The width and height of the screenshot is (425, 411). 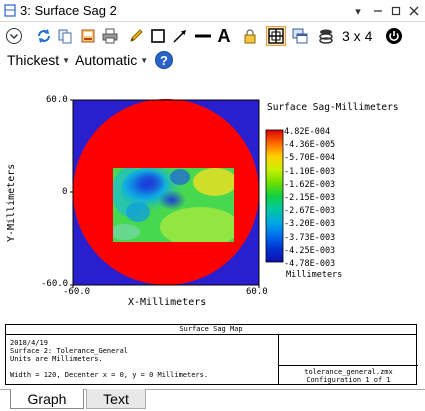 What do you see at coordinates (310, 198) in the screenshot?
I see `colorbar-tick-label: -2.15E-003` at bounding box center [310, 198].